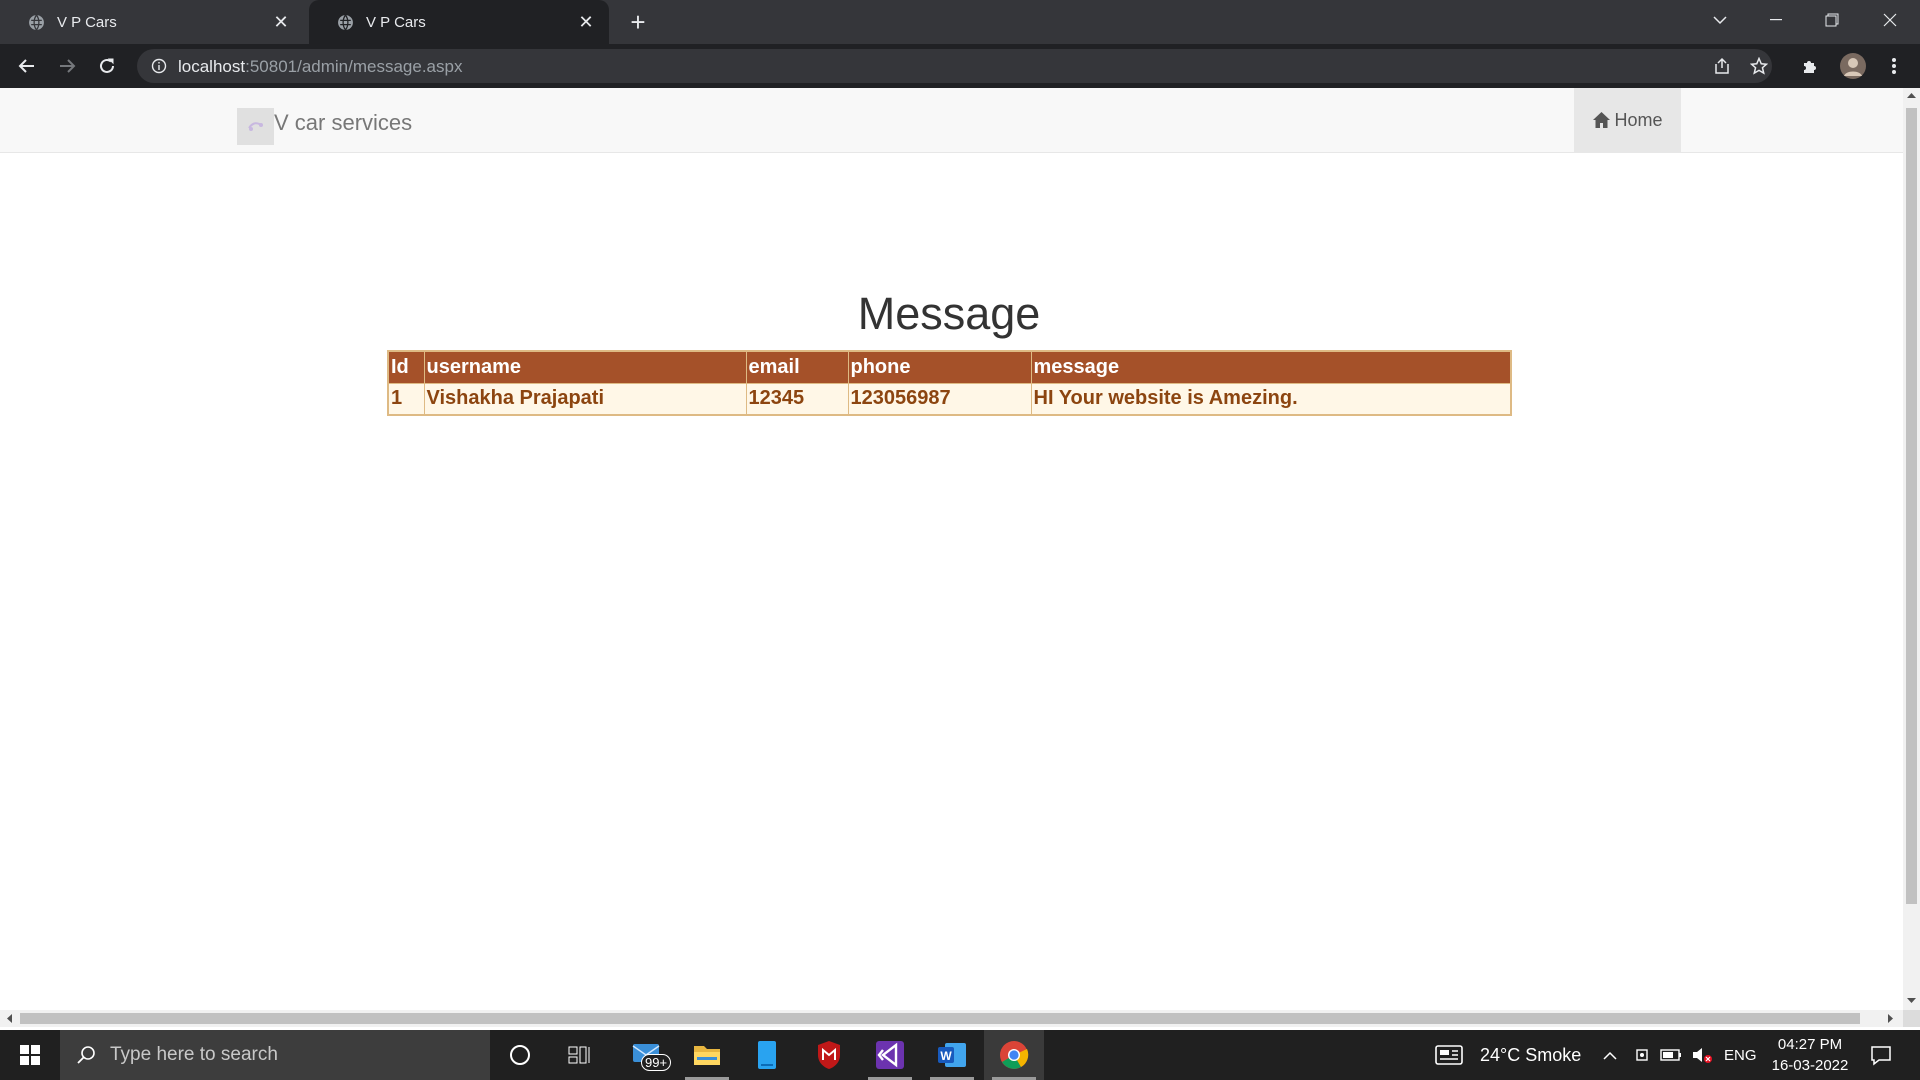 This screenshot has height=1080, width=1920. Describe the element at coordinates (960, 22) in the screenshot. I see `browser-tab-strip: V P Cars ✕ V P Cars ✕ +` at that location.